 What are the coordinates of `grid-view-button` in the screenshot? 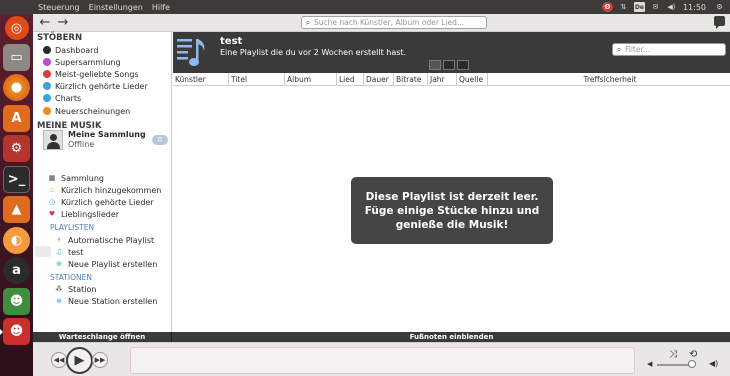 It's located at (463, 65).